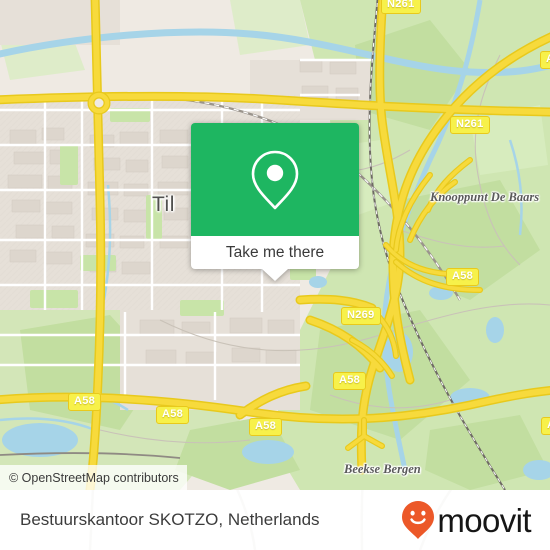  I want to click on map-attribution: © OpenStreetMap contributors, so click(93, 477).